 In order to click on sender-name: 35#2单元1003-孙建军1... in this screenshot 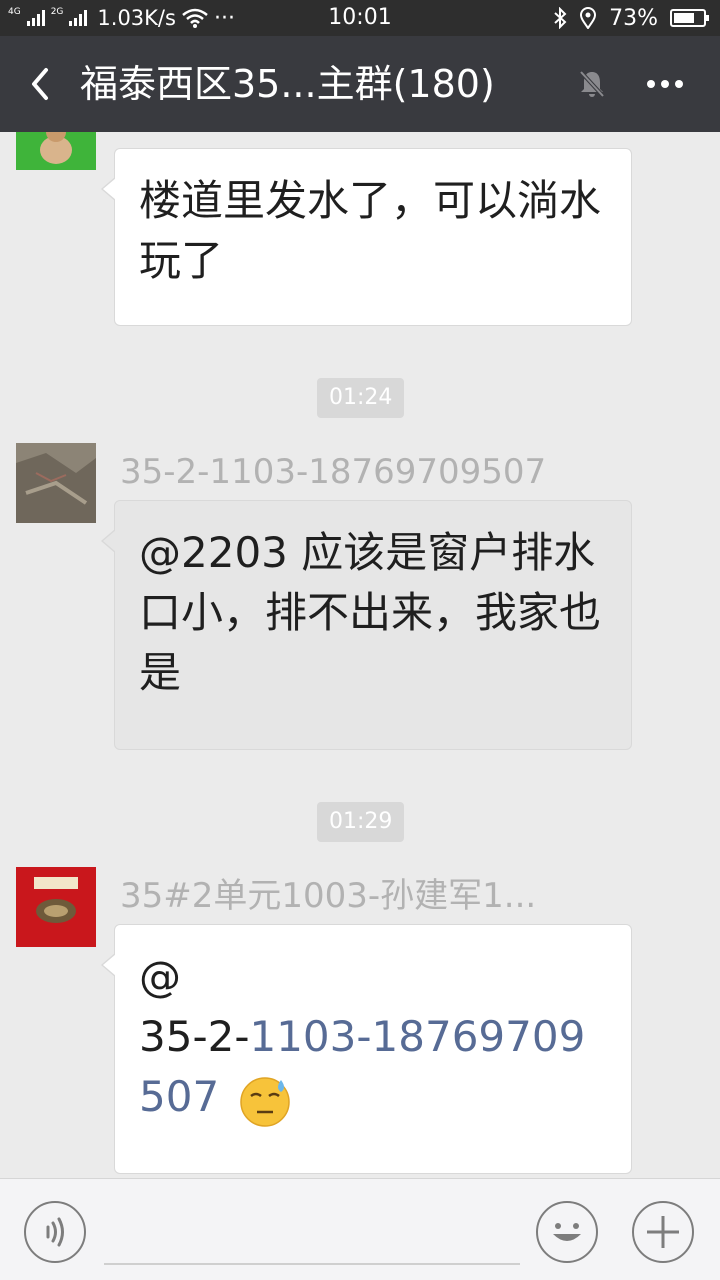, I will do `click(328, 896)`.